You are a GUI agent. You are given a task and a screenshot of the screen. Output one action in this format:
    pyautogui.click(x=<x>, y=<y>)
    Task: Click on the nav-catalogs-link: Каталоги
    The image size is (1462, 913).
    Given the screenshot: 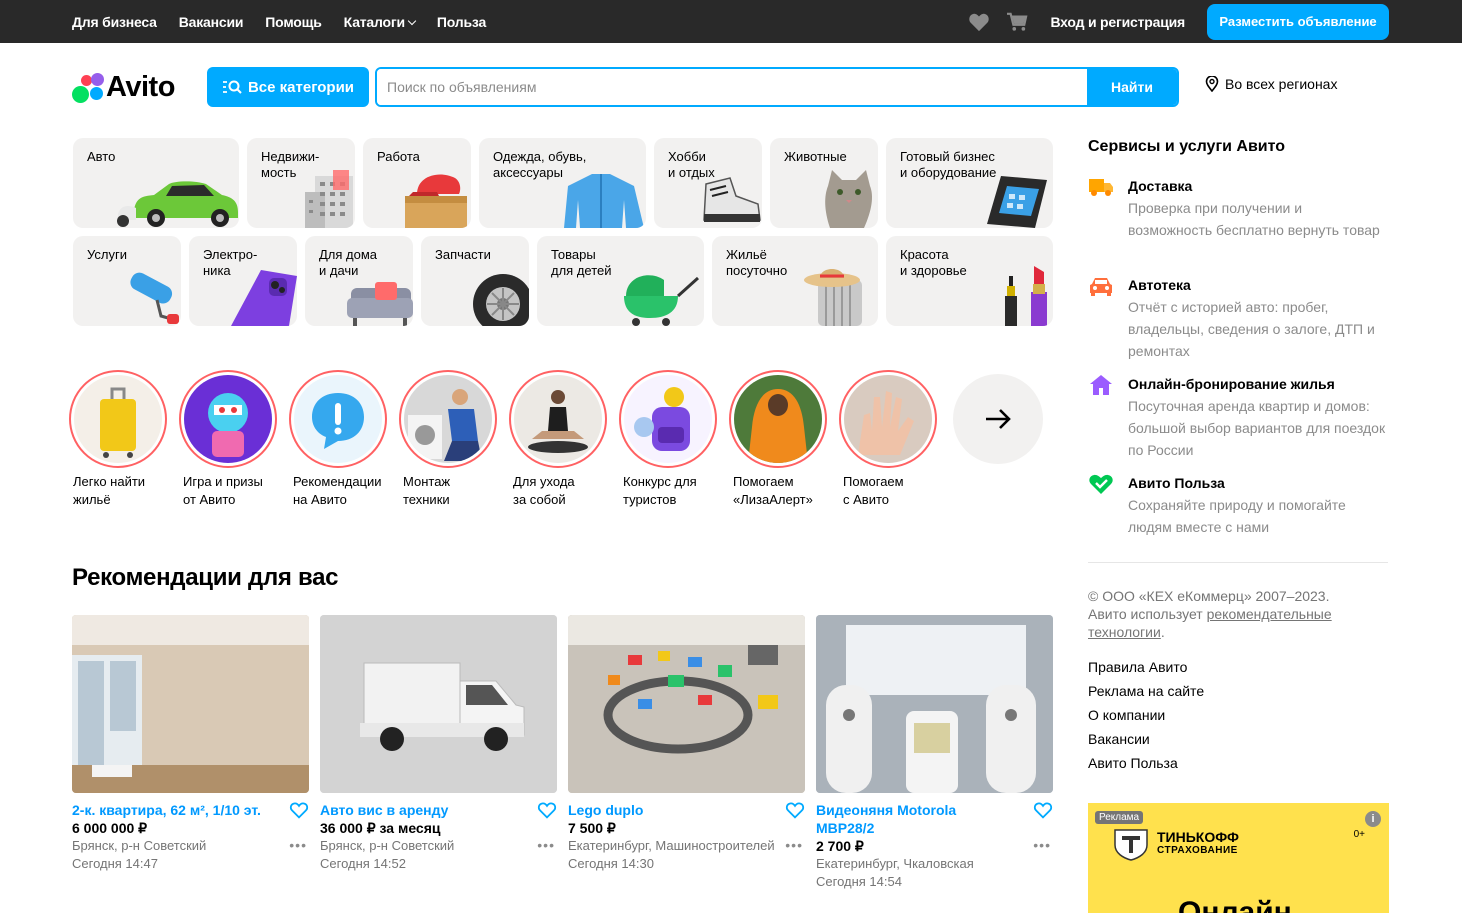 What is the action you would take?
    pyautogui.click(x=380, y=22)
    